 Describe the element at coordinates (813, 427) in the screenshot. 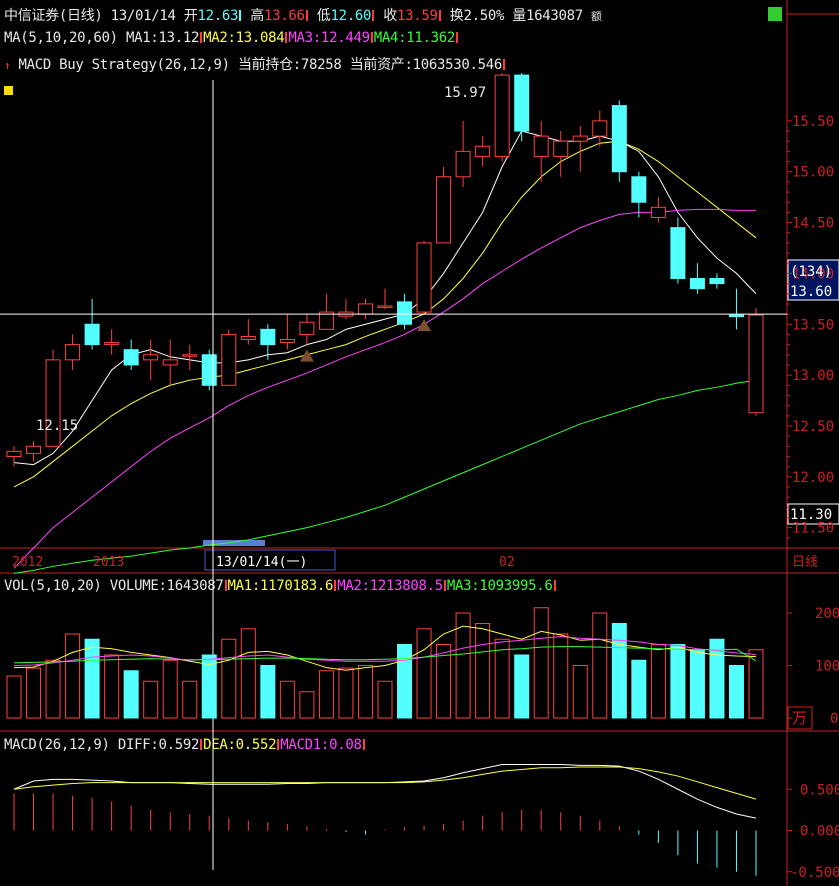

I see `price-tick-label: 12.50` at that location.